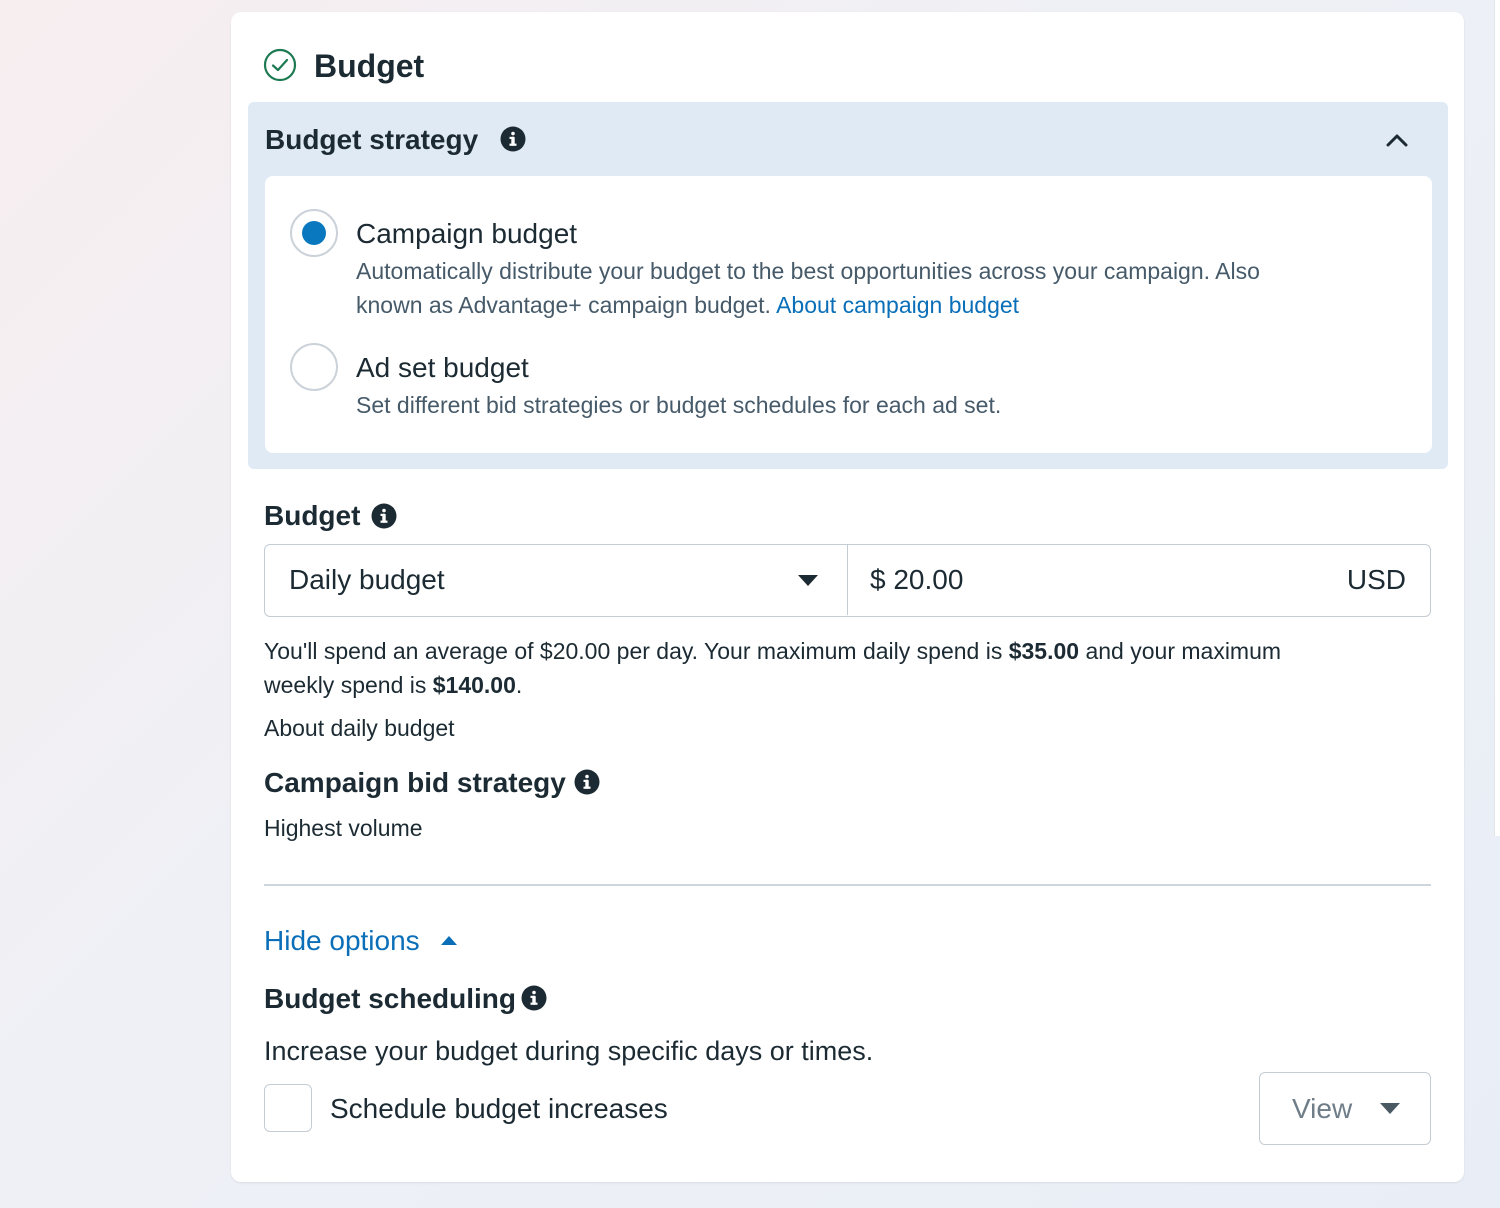 The width and height of the screenshot is (1500, 1208). Describe the element at coordinates (343, 828) in the screenshot. I see `bid-strategy-value: Highest volume` at that location.